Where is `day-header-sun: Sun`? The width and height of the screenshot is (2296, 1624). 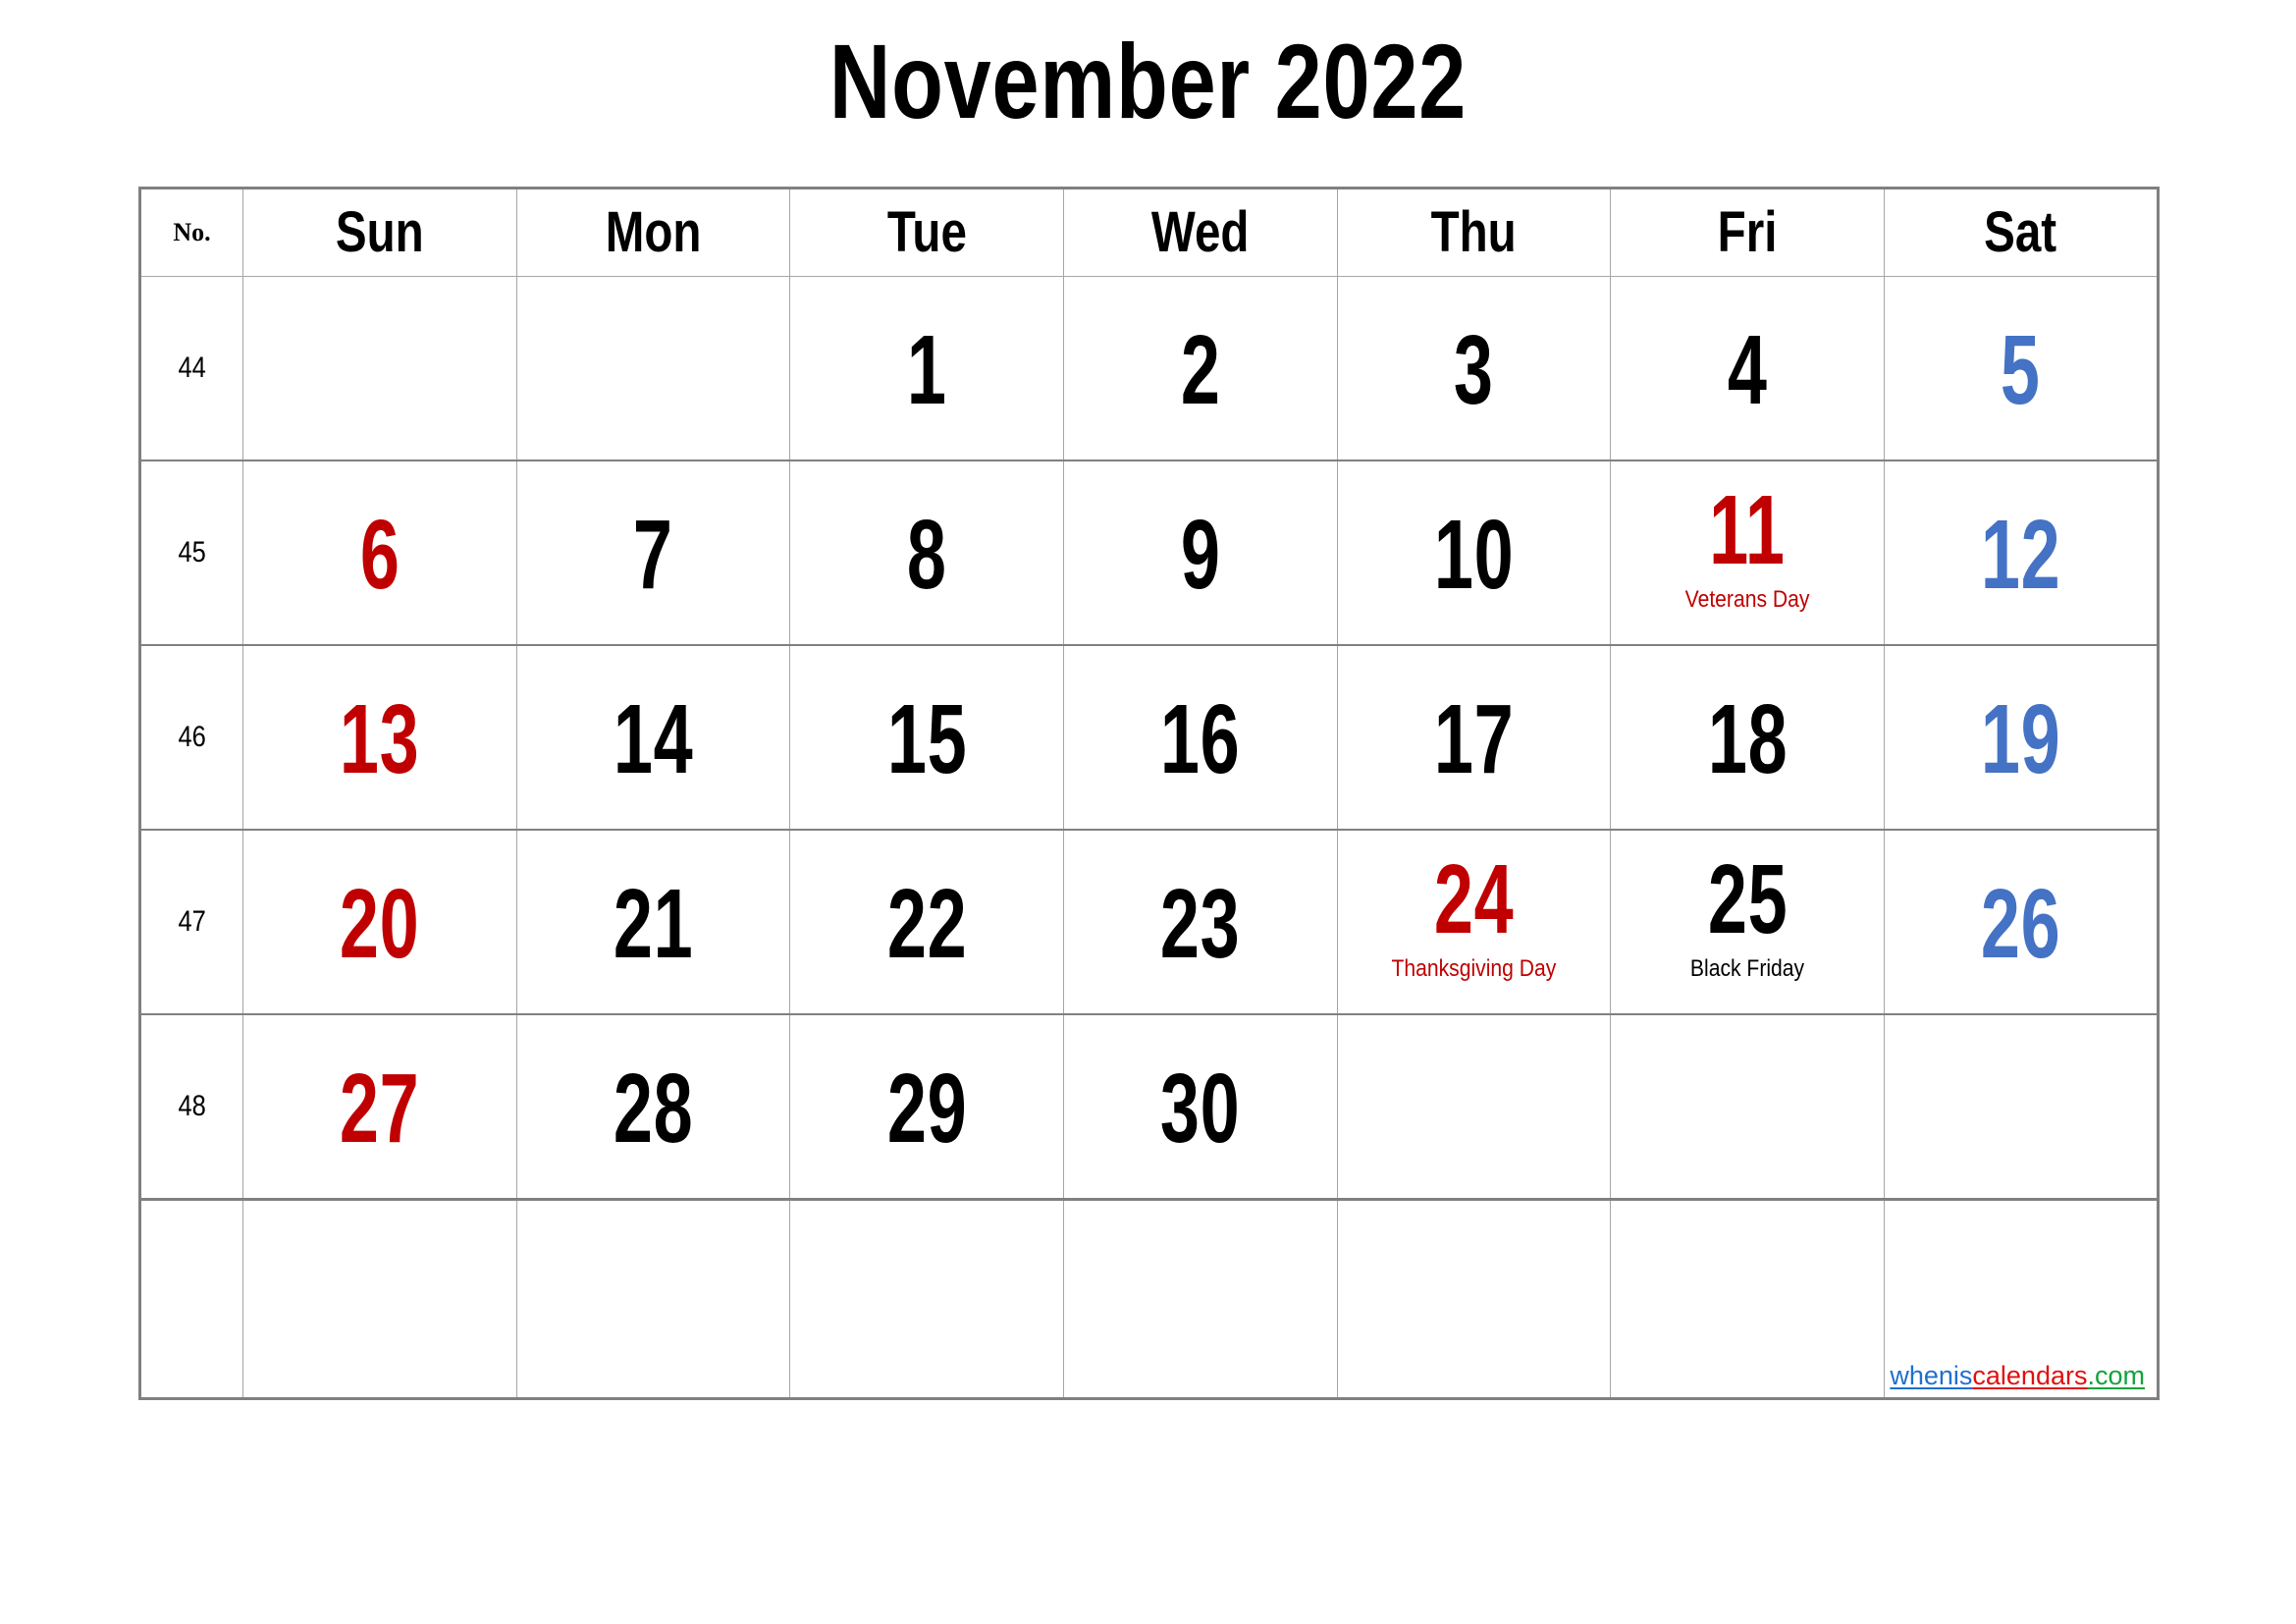 day-header-sun: Sun is located at coordinates (379, 232).